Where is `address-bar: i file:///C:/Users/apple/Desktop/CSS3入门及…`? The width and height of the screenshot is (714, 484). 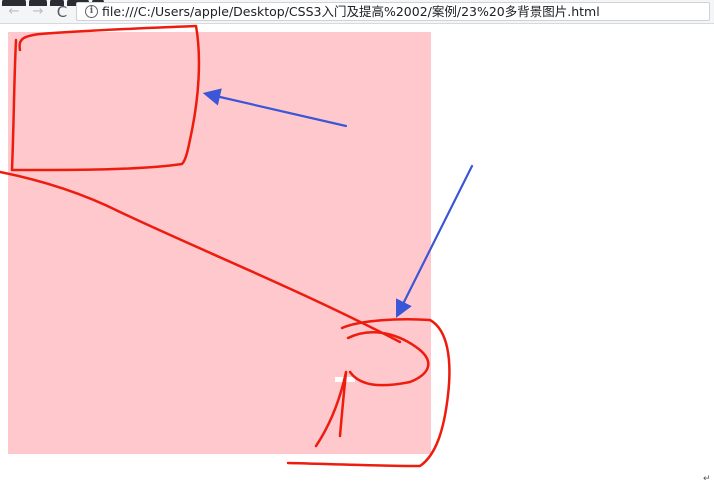 address-bar: i file:///C:/Users/apple/Desktop/CSS3入门及… is located at coordinates (393, 11).